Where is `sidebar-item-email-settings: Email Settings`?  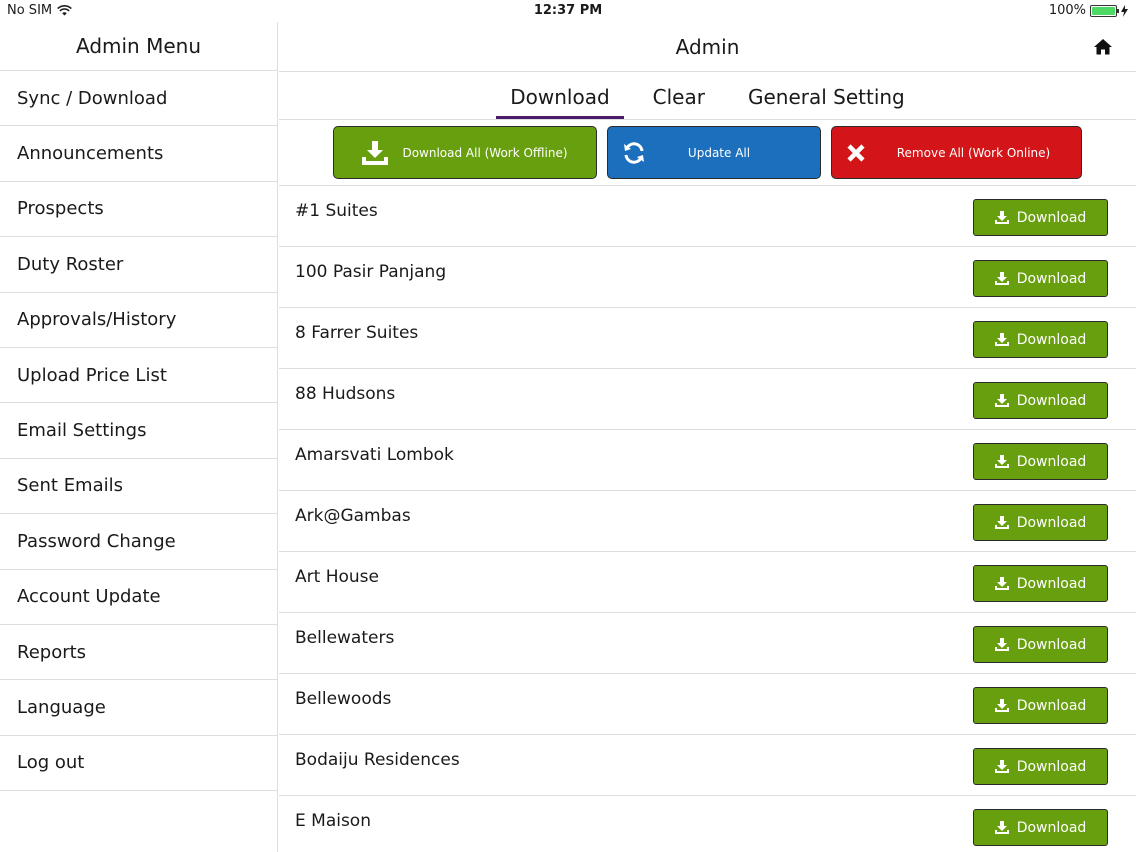
sidebar-item-email-settings: Email Settings is located at coordinates (138, 431).